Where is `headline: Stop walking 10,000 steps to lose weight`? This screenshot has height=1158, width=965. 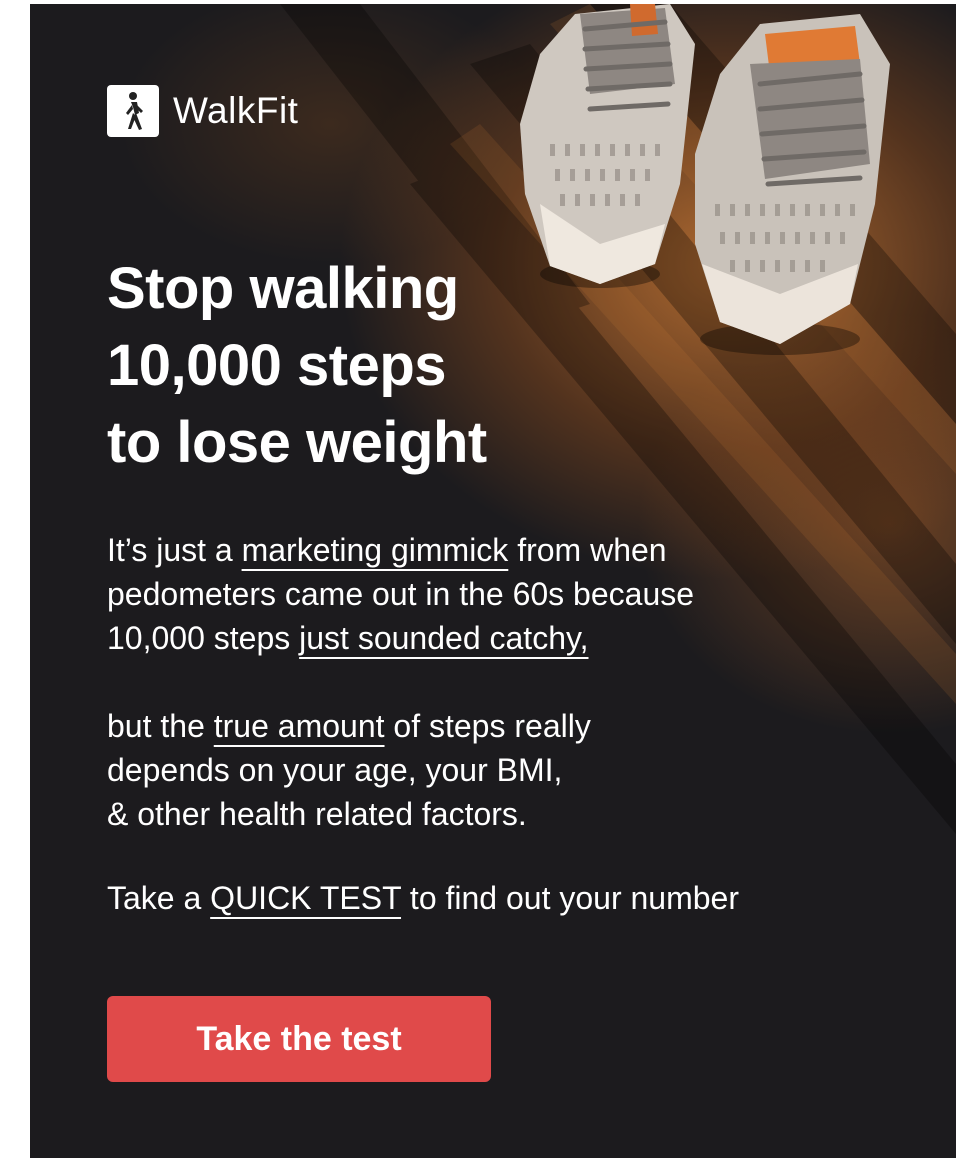 headline: Stop walking 10,000 steps to lose weight is located at coordinates (357, 365).